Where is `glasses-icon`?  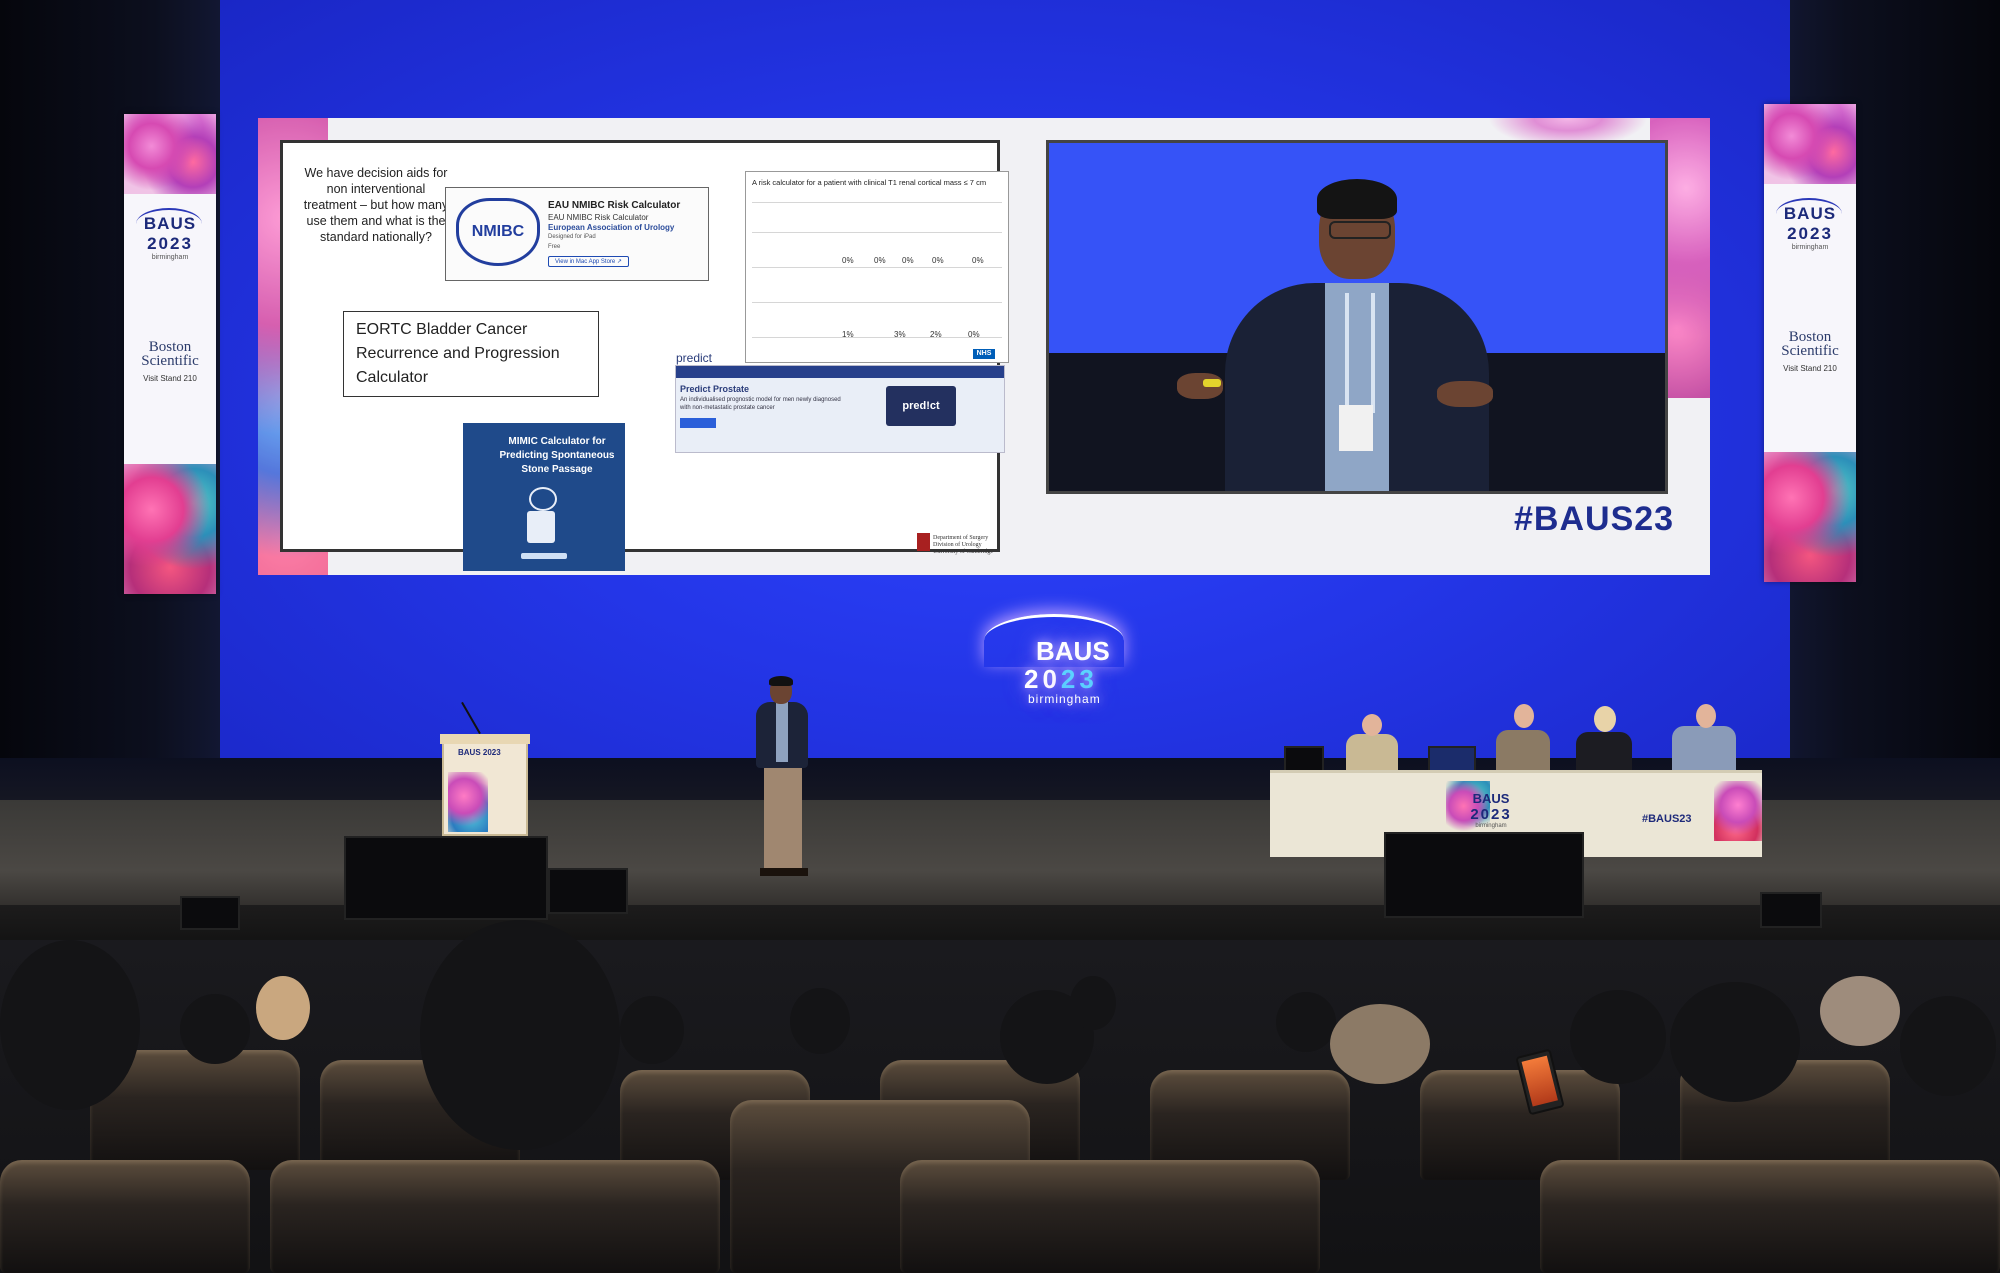
glasses-icon is located at coordinates (1360, 230).